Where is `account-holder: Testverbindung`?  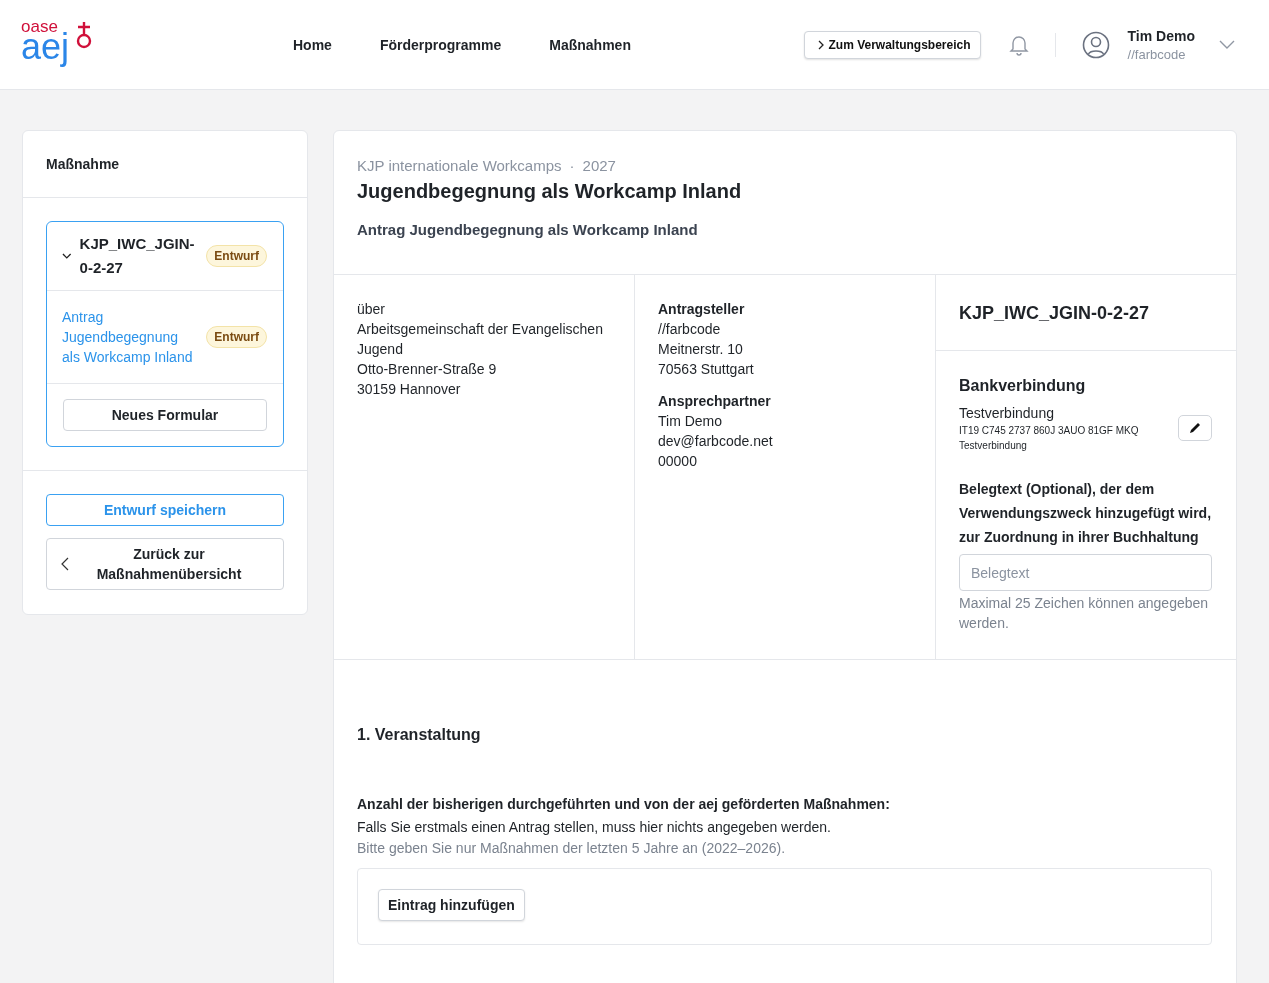
account-holder: Testverbindung is located at coordinates (993, 445).